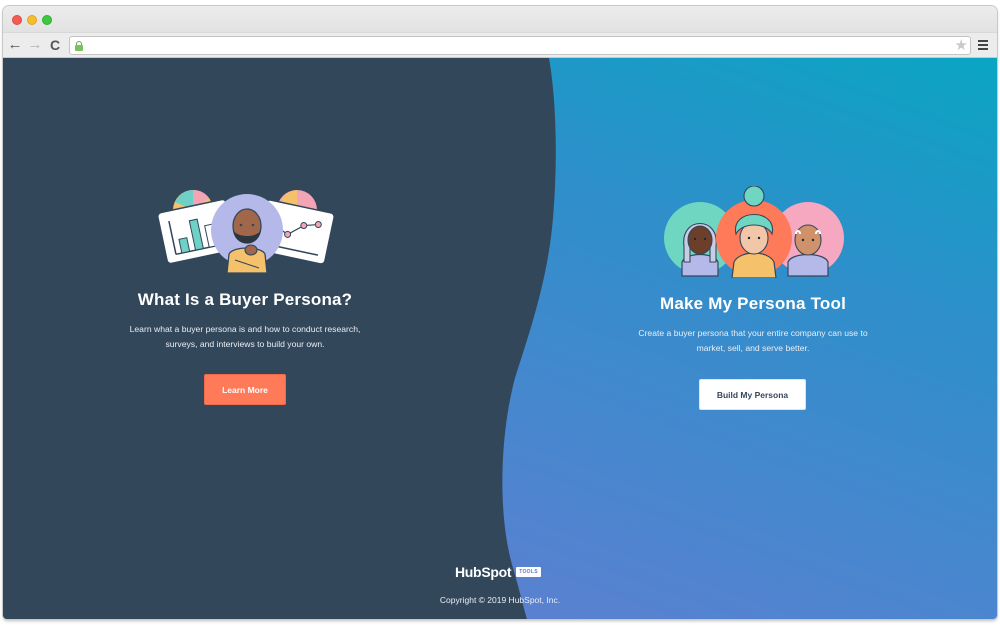 The width and height of the screenshot is (1000, 625). Describe the element at coordinates (17, 20) in the screenshot. I see `close-window-button` at that location.